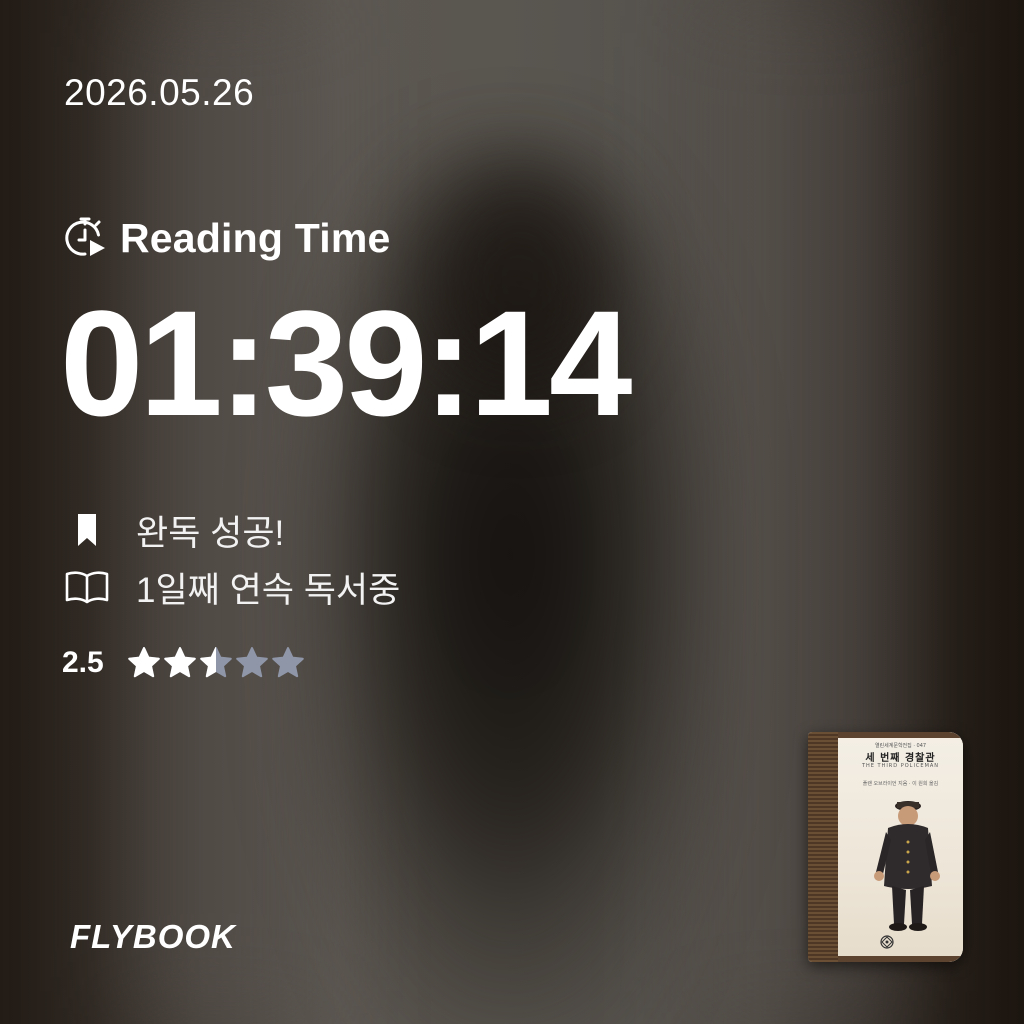  I want to click on status-streak: 1일째 연속 독서중, so click(232, 587).